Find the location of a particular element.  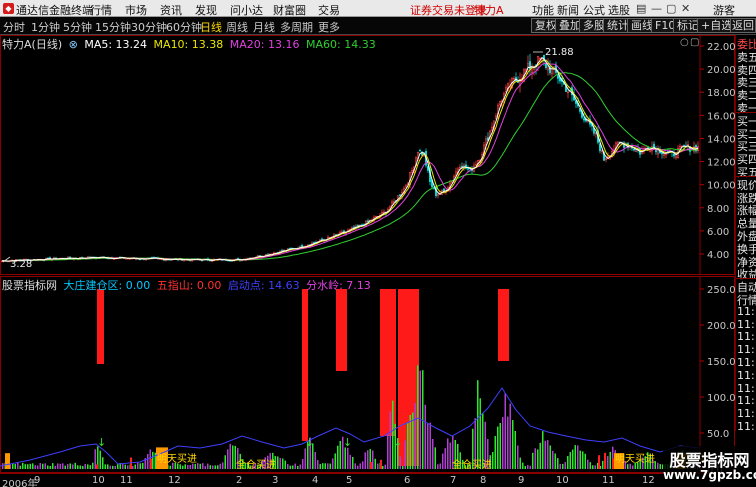

red-small-bar is located at coordinates (613, 463).